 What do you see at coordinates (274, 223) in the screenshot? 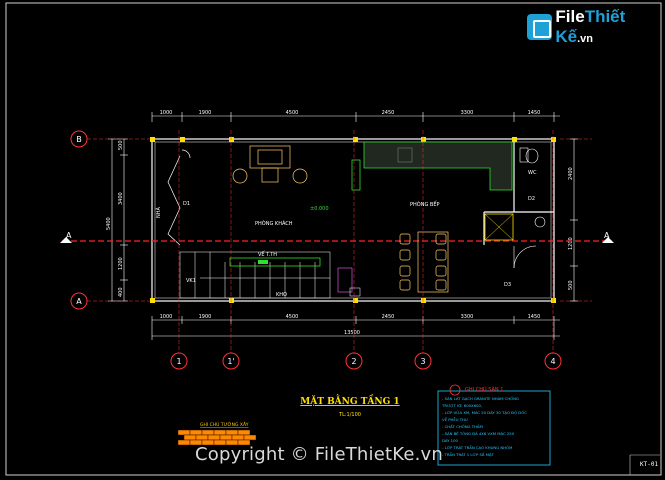
I see `room-living: PHÒNG KHÁCH` at bounding box center [274, 223].